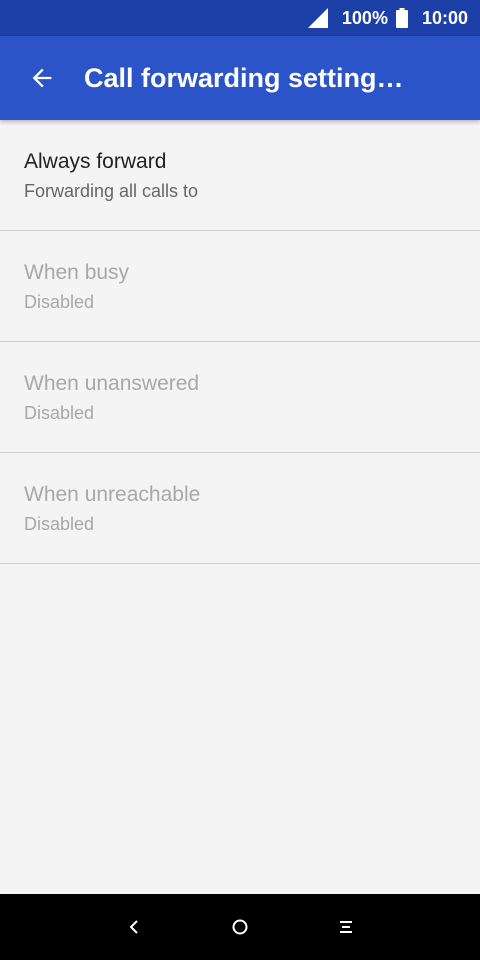  What do you see at coordinates (95, 161) in the screenshot?
I see `item-title: Always forward` at bounding box center [95, 161].